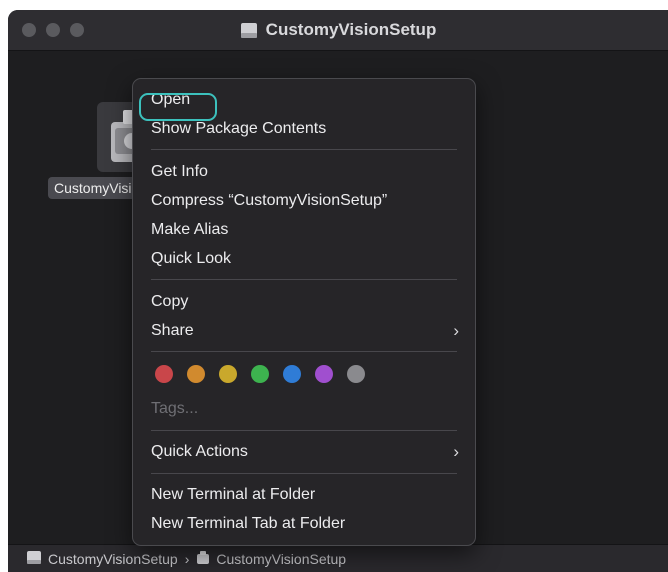 This screenshot has height=572, width=668. What do you see at coordinates (304, 302) in the screenshot?
I see `menu-item-copy: Copy` at bounding box center [304, 302].